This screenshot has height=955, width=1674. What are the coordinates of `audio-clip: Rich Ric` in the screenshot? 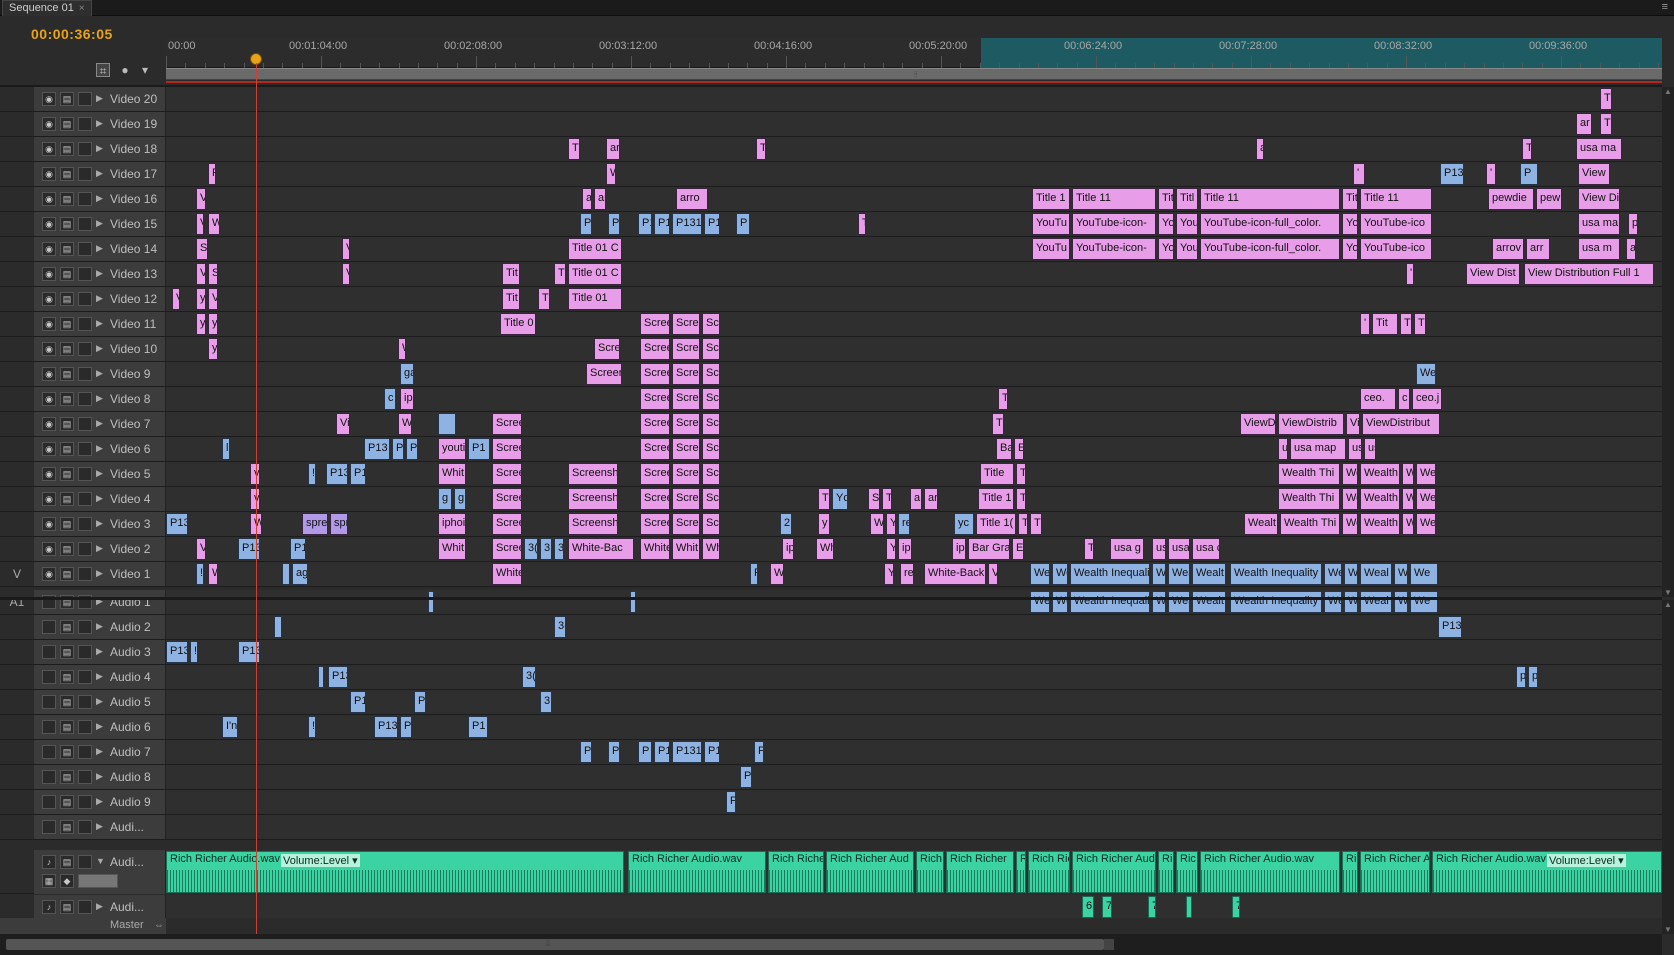 It's located at (1049, 872).